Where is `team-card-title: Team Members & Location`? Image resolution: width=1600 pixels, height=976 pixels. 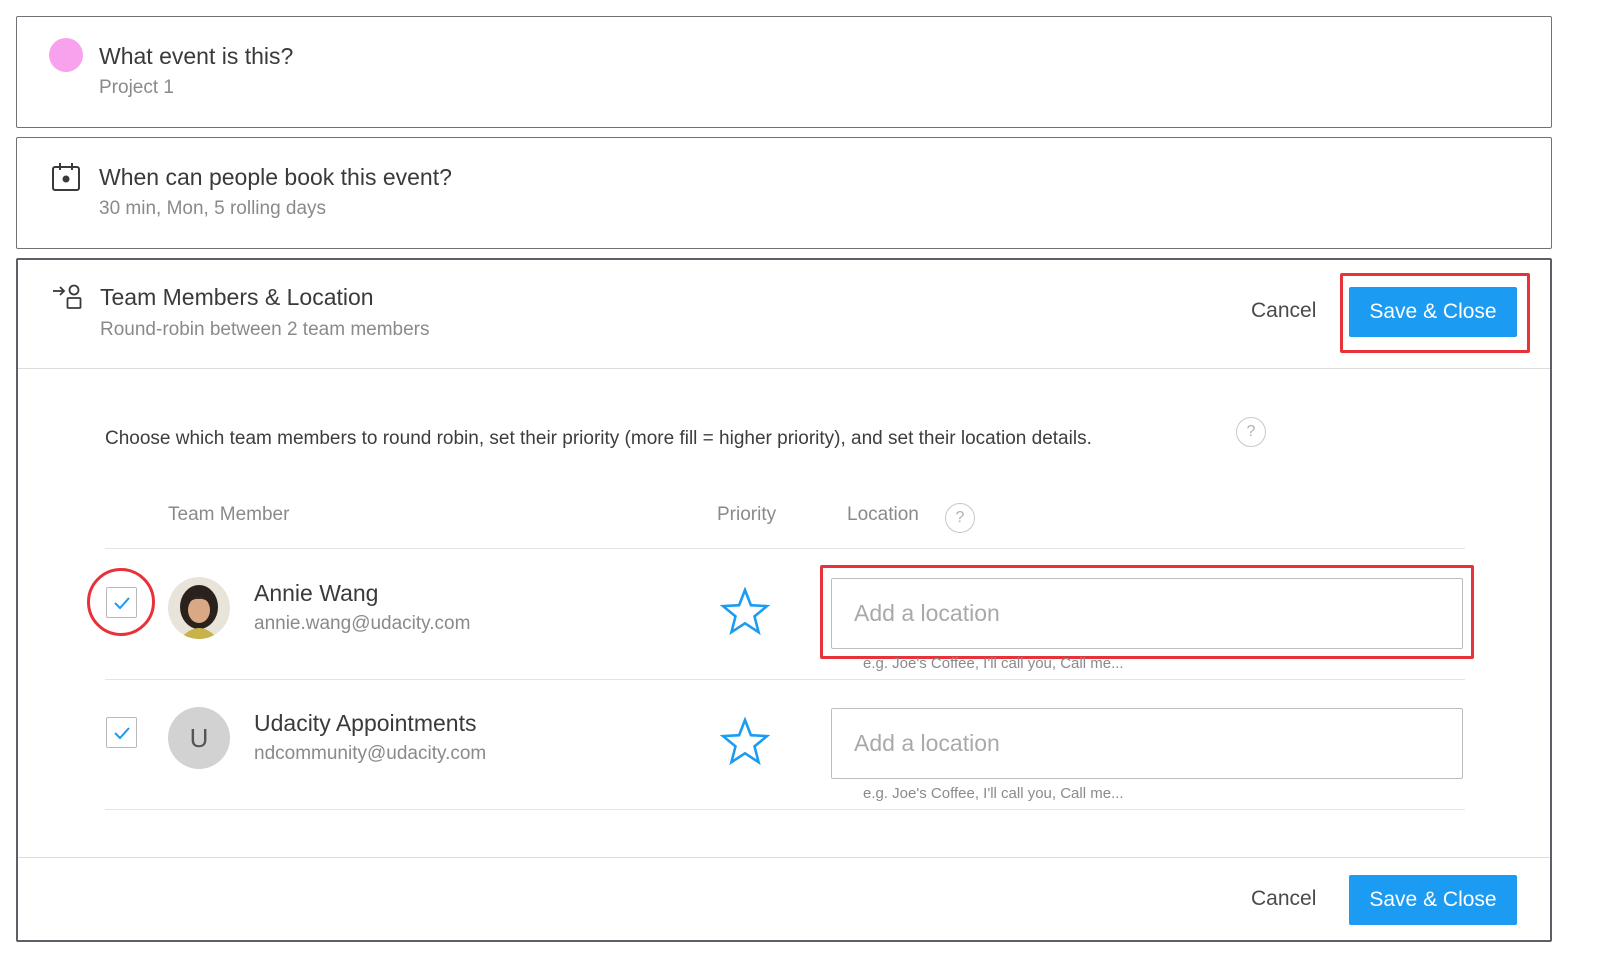 team-card-title: Team Members & Location is located at coordinates (237, 297).